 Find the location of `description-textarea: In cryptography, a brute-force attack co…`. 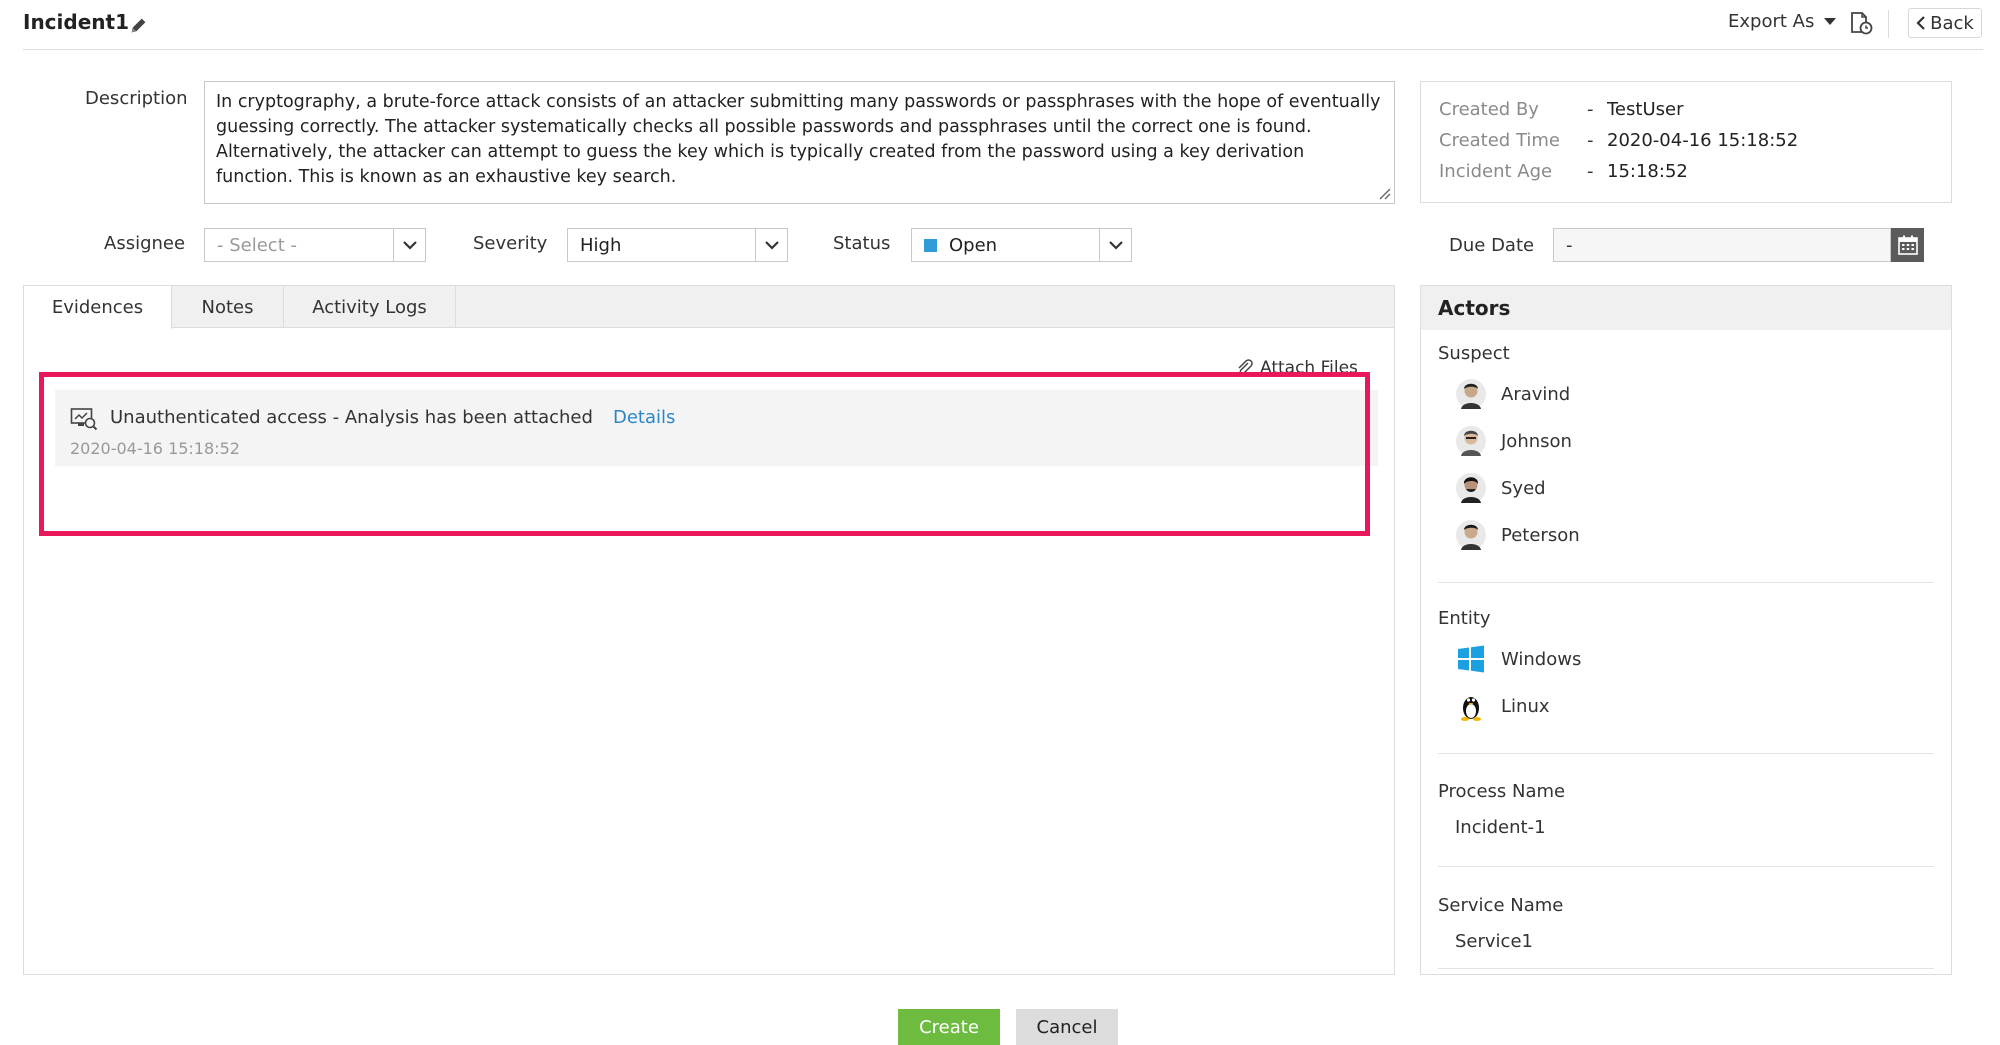

description-textarea: In cryptography, a brute-force attack co… is located at coordinates (799, 142).